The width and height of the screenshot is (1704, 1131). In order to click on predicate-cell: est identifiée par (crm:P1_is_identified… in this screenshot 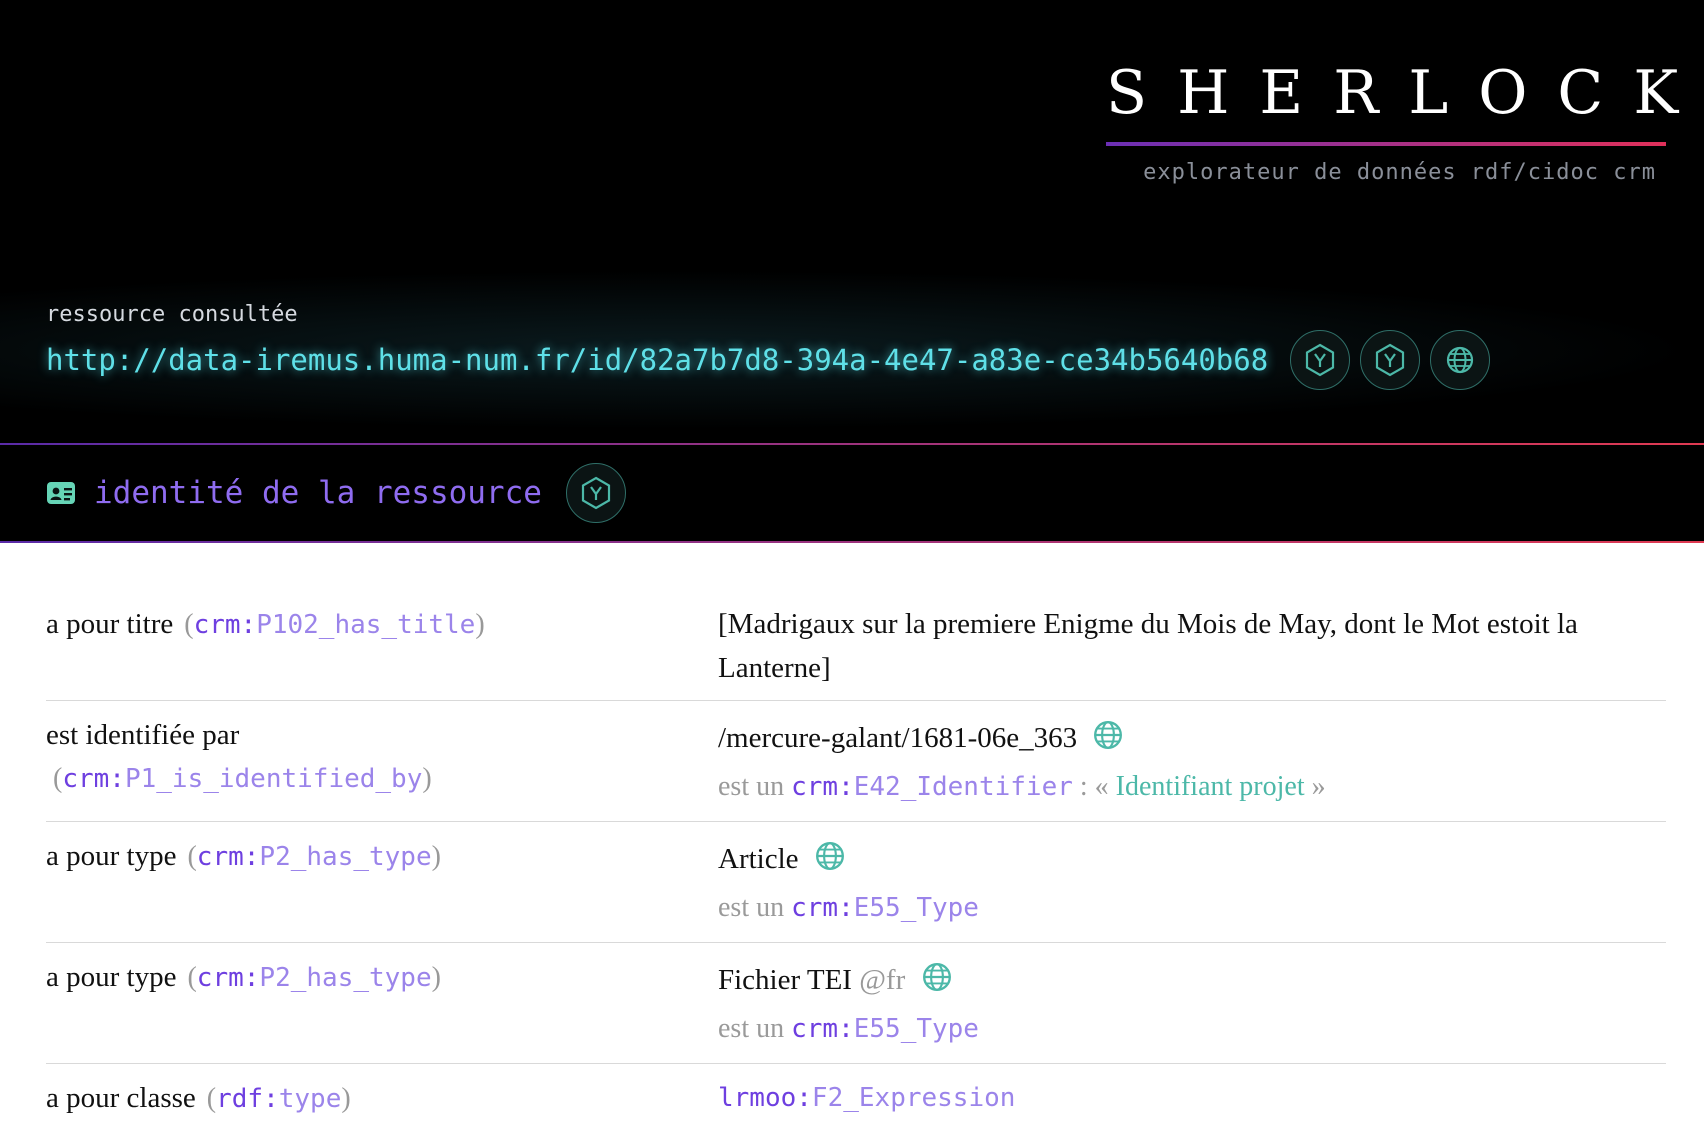, I will do `click(382, 761)`.